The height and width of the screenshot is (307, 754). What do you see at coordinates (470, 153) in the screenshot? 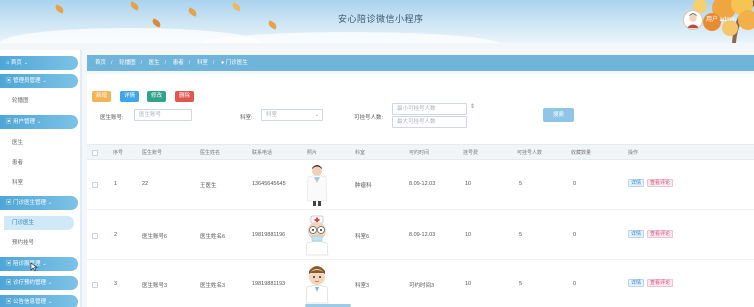
I see `column-header: 挂号费` at bounding box center [470, 153].